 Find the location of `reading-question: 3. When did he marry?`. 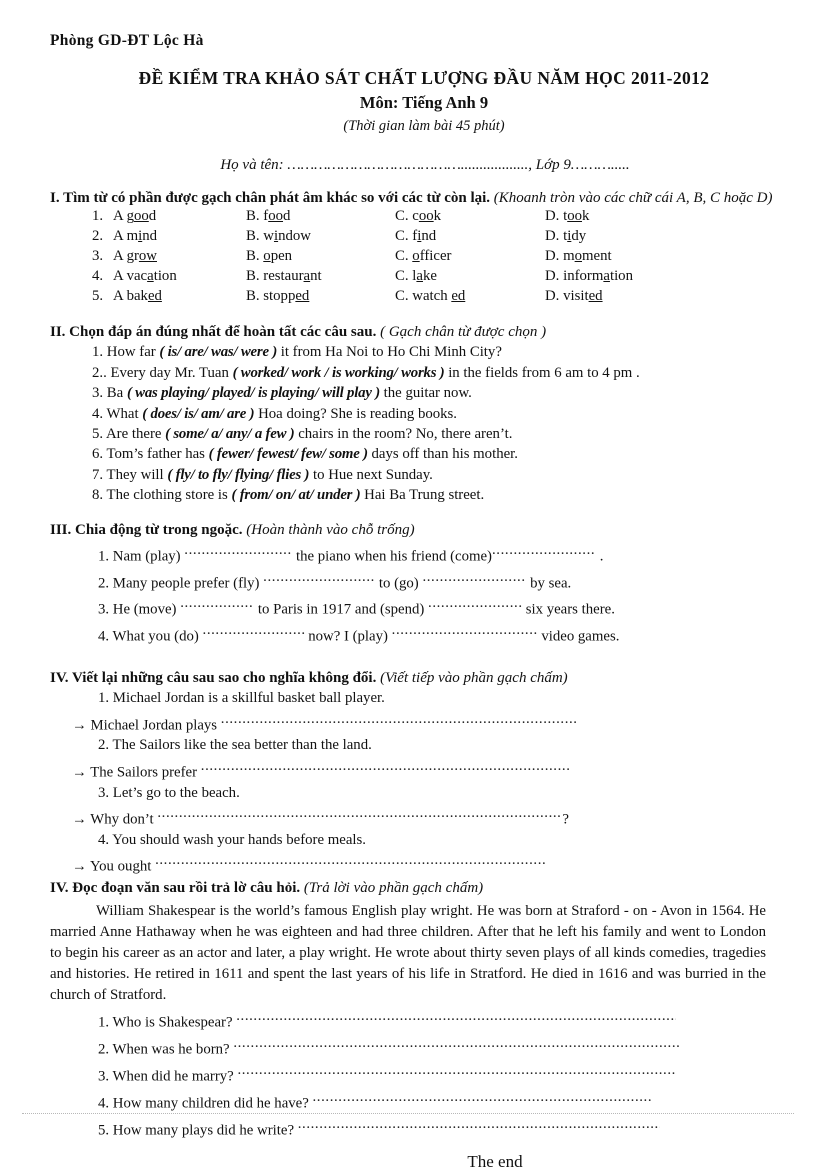

reading-question: 3. When did he marry? is located at coordinates (415, 1073).